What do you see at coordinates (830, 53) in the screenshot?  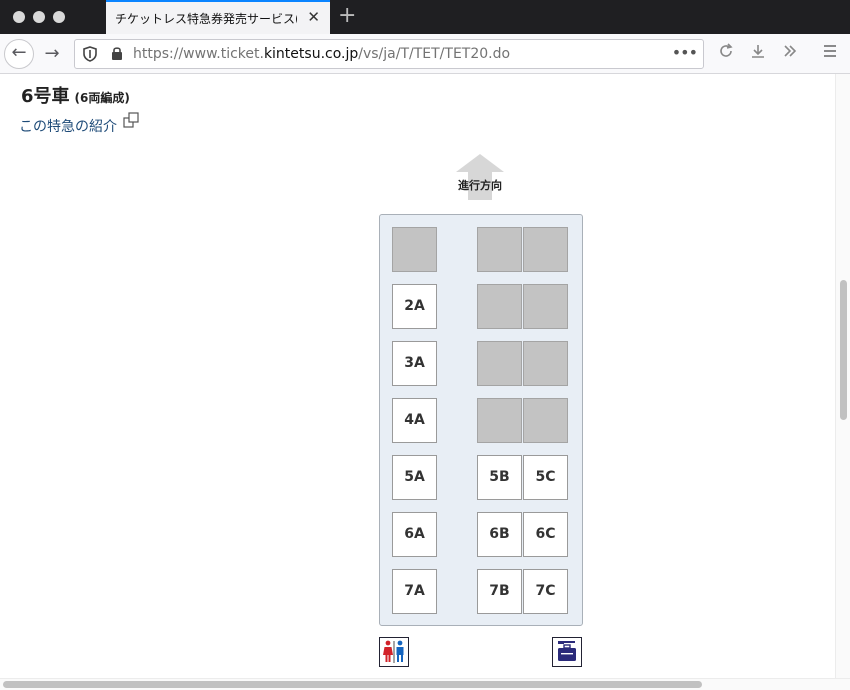 I see `menu-icon` at bounding box center [830, 53].